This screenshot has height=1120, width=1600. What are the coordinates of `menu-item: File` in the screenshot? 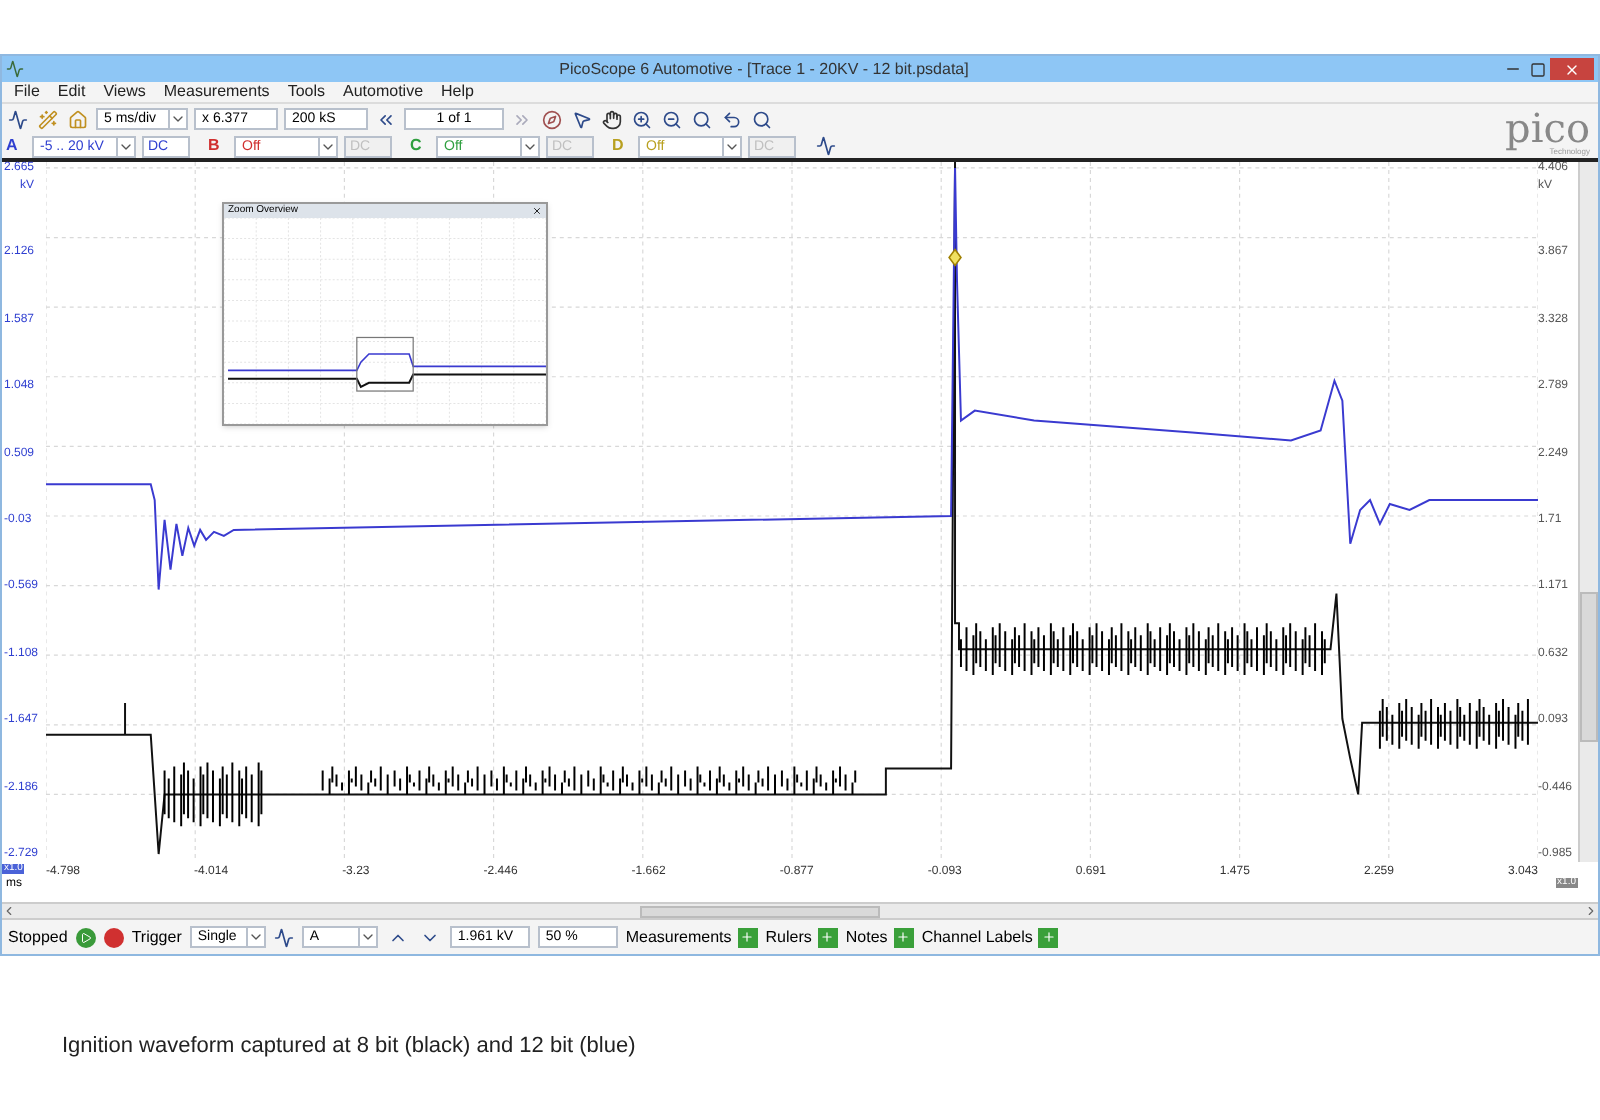 It's located at (27, 92).